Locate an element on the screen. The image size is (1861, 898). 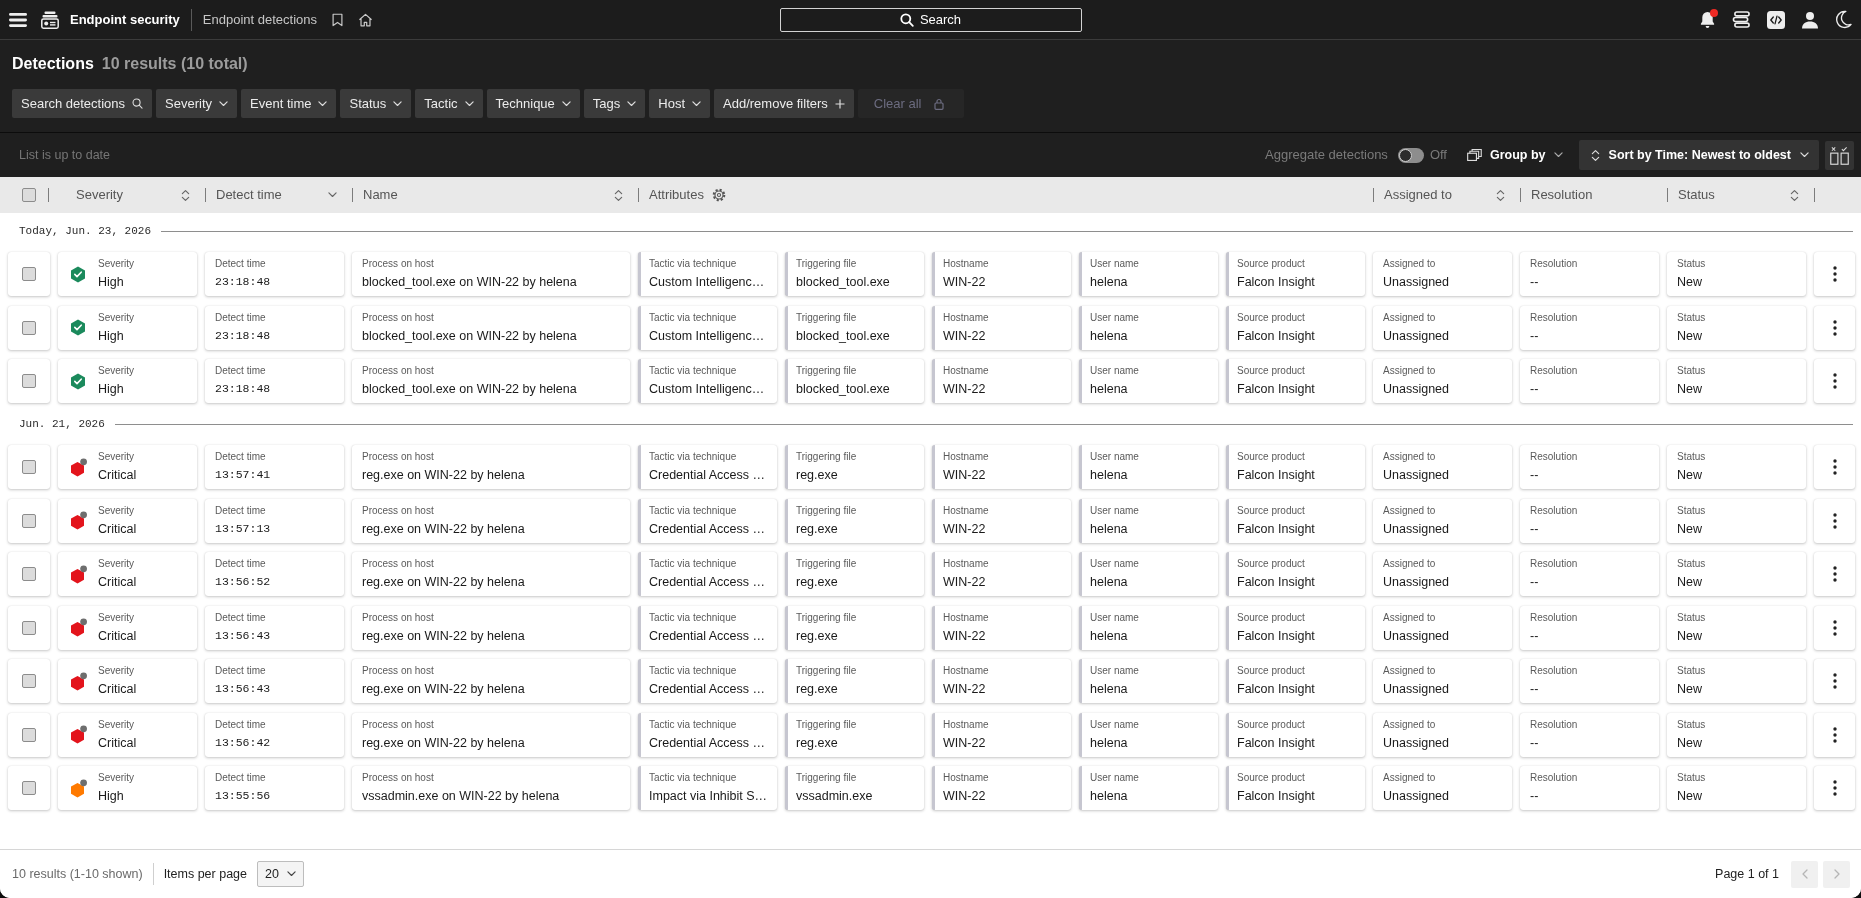
sort-button: Sort by Time: Newest to oldest is located at coordinates (1698, 155).